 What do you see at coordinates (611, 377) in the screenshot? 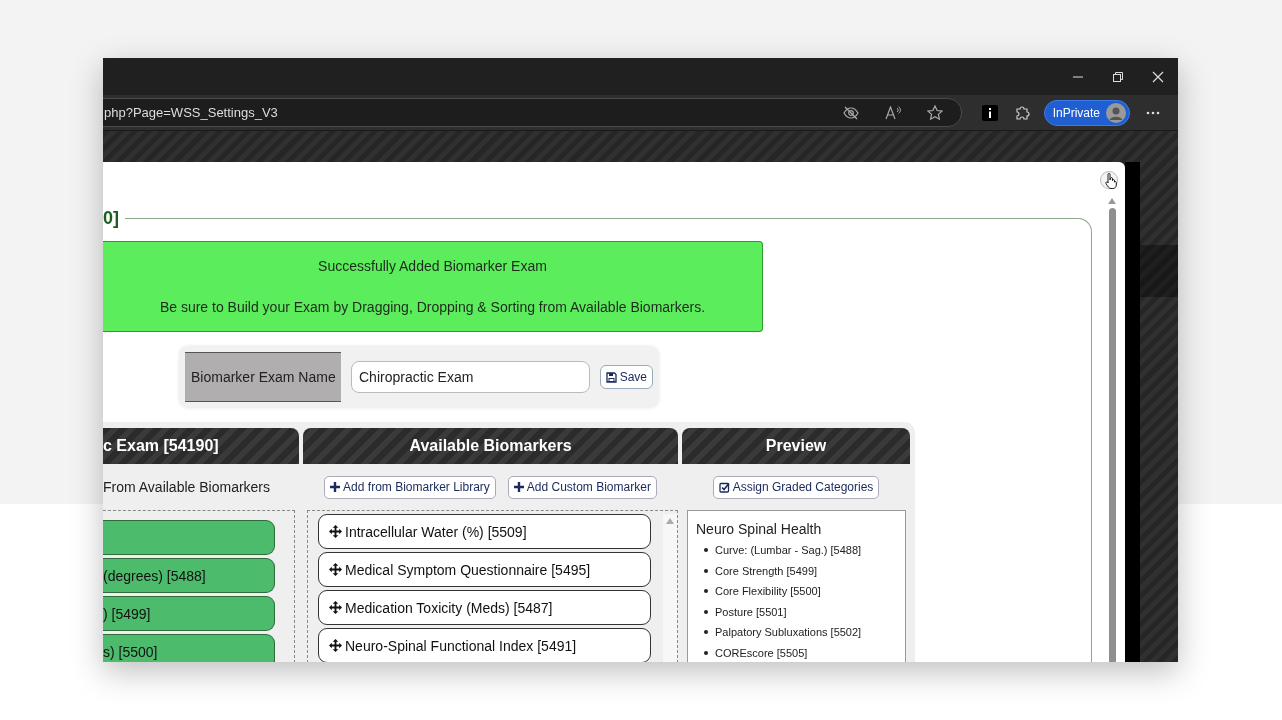
I see `floppy-icon` at bounding box center [611, 377].